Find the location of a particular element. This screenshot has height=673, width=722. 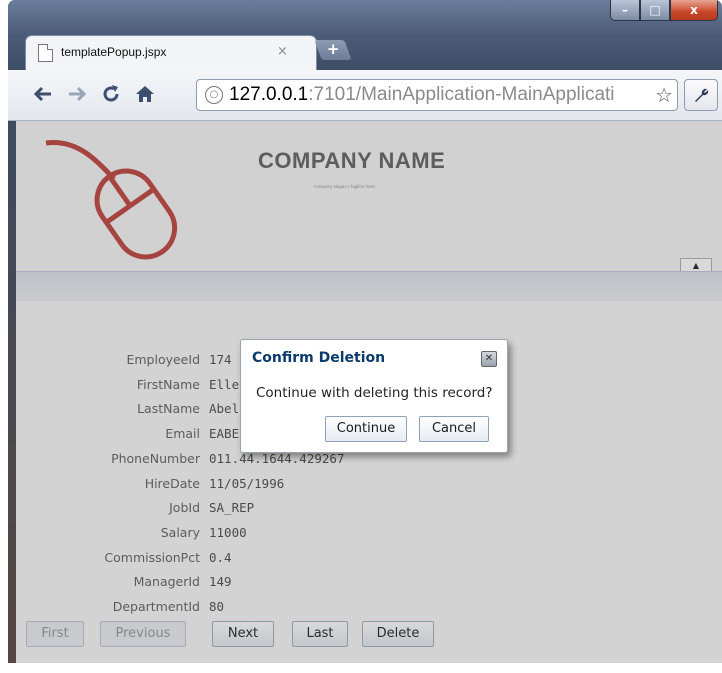

globe-icon: ○ is located at coordinates (214, 95).